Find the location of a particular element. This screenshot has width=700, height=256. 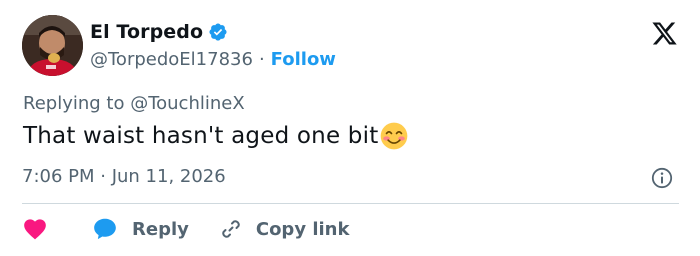

divider is located at coordinates (350, 203).